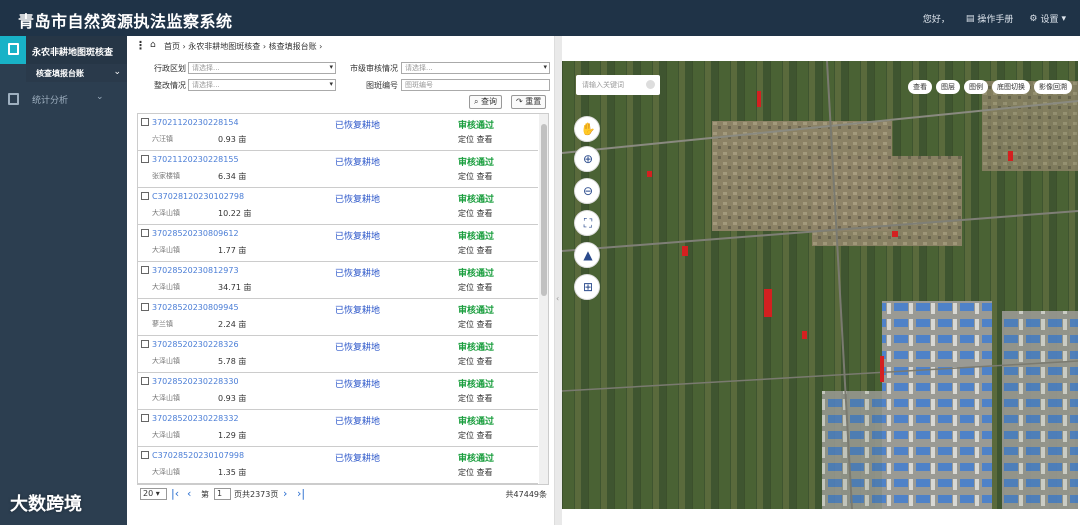  What do you see at coordinates (1053, 87) in the screenshot?
I see `map-tool-history: 影像回溯` at bounding box center [1053, 87].